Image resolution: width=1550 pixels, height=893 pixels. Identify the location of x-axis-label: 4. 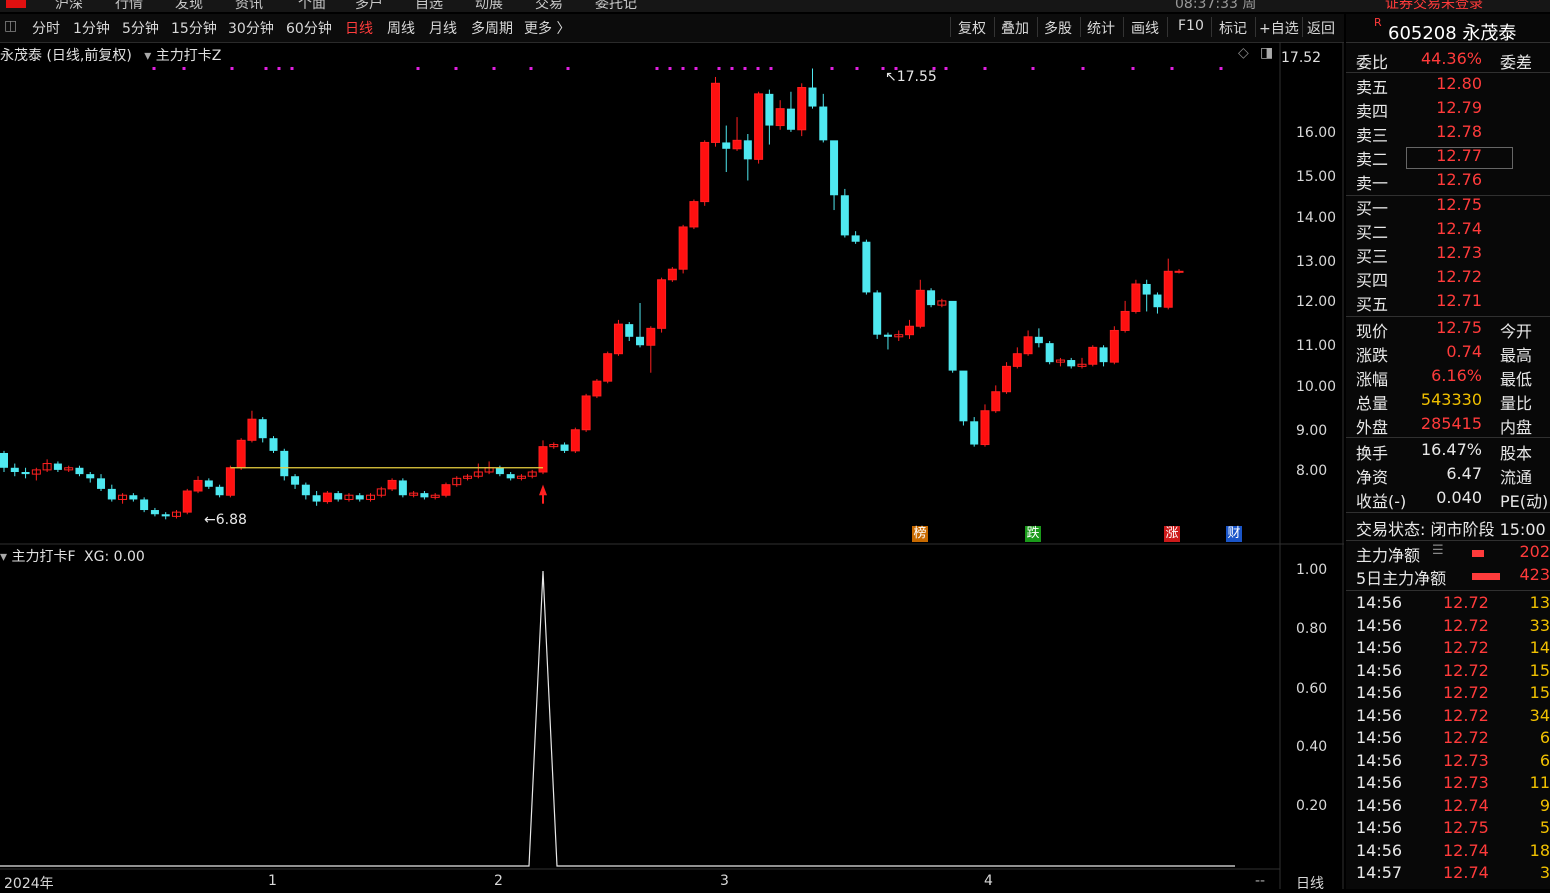
(988, 881).